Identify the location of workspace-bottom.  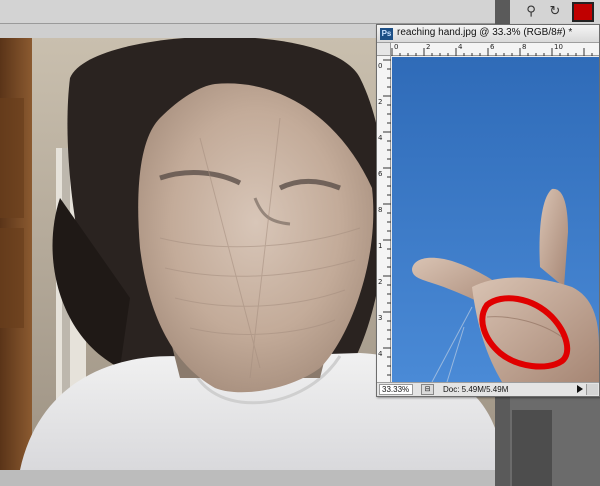
(247, 478).